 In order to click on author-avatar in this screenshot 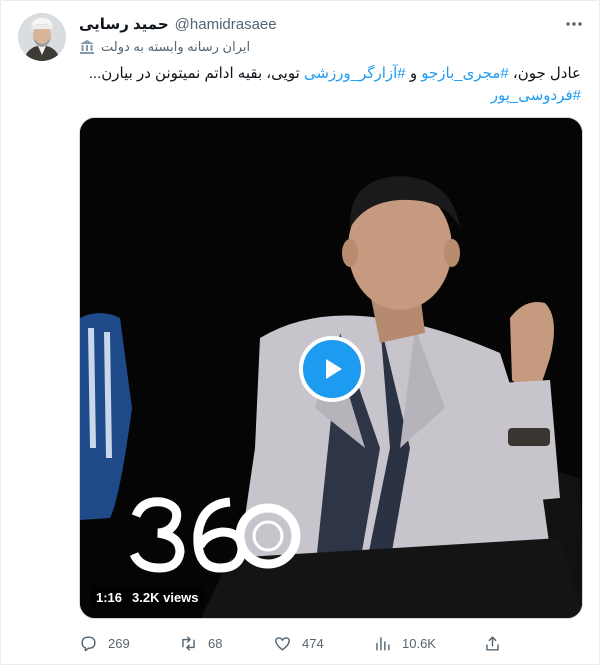, I will do `click(42, 37)`.